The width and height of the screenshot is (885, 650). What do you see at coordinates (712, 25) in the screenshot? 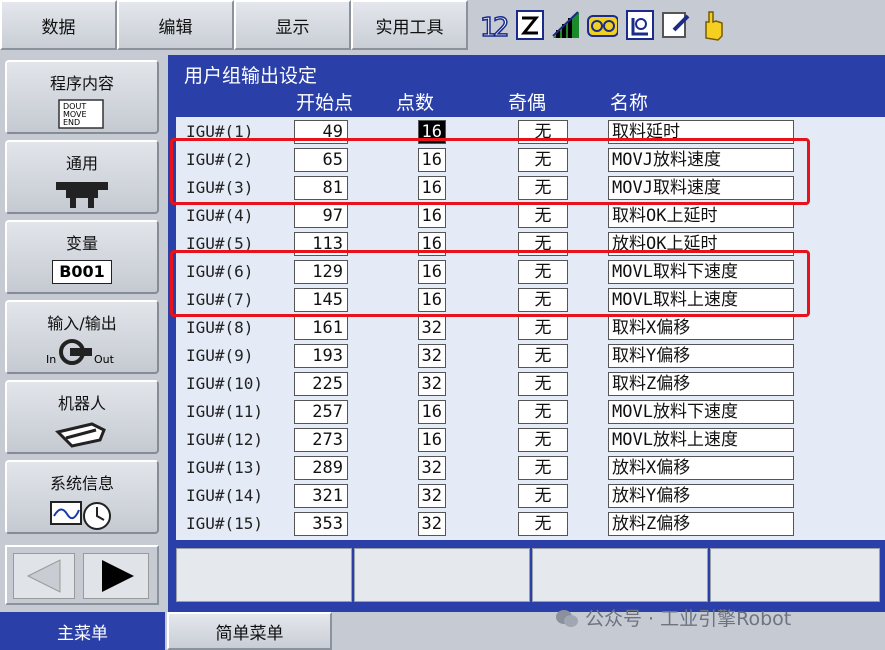
I see `hand-pointer-icon` at bounding box center [712, 25].